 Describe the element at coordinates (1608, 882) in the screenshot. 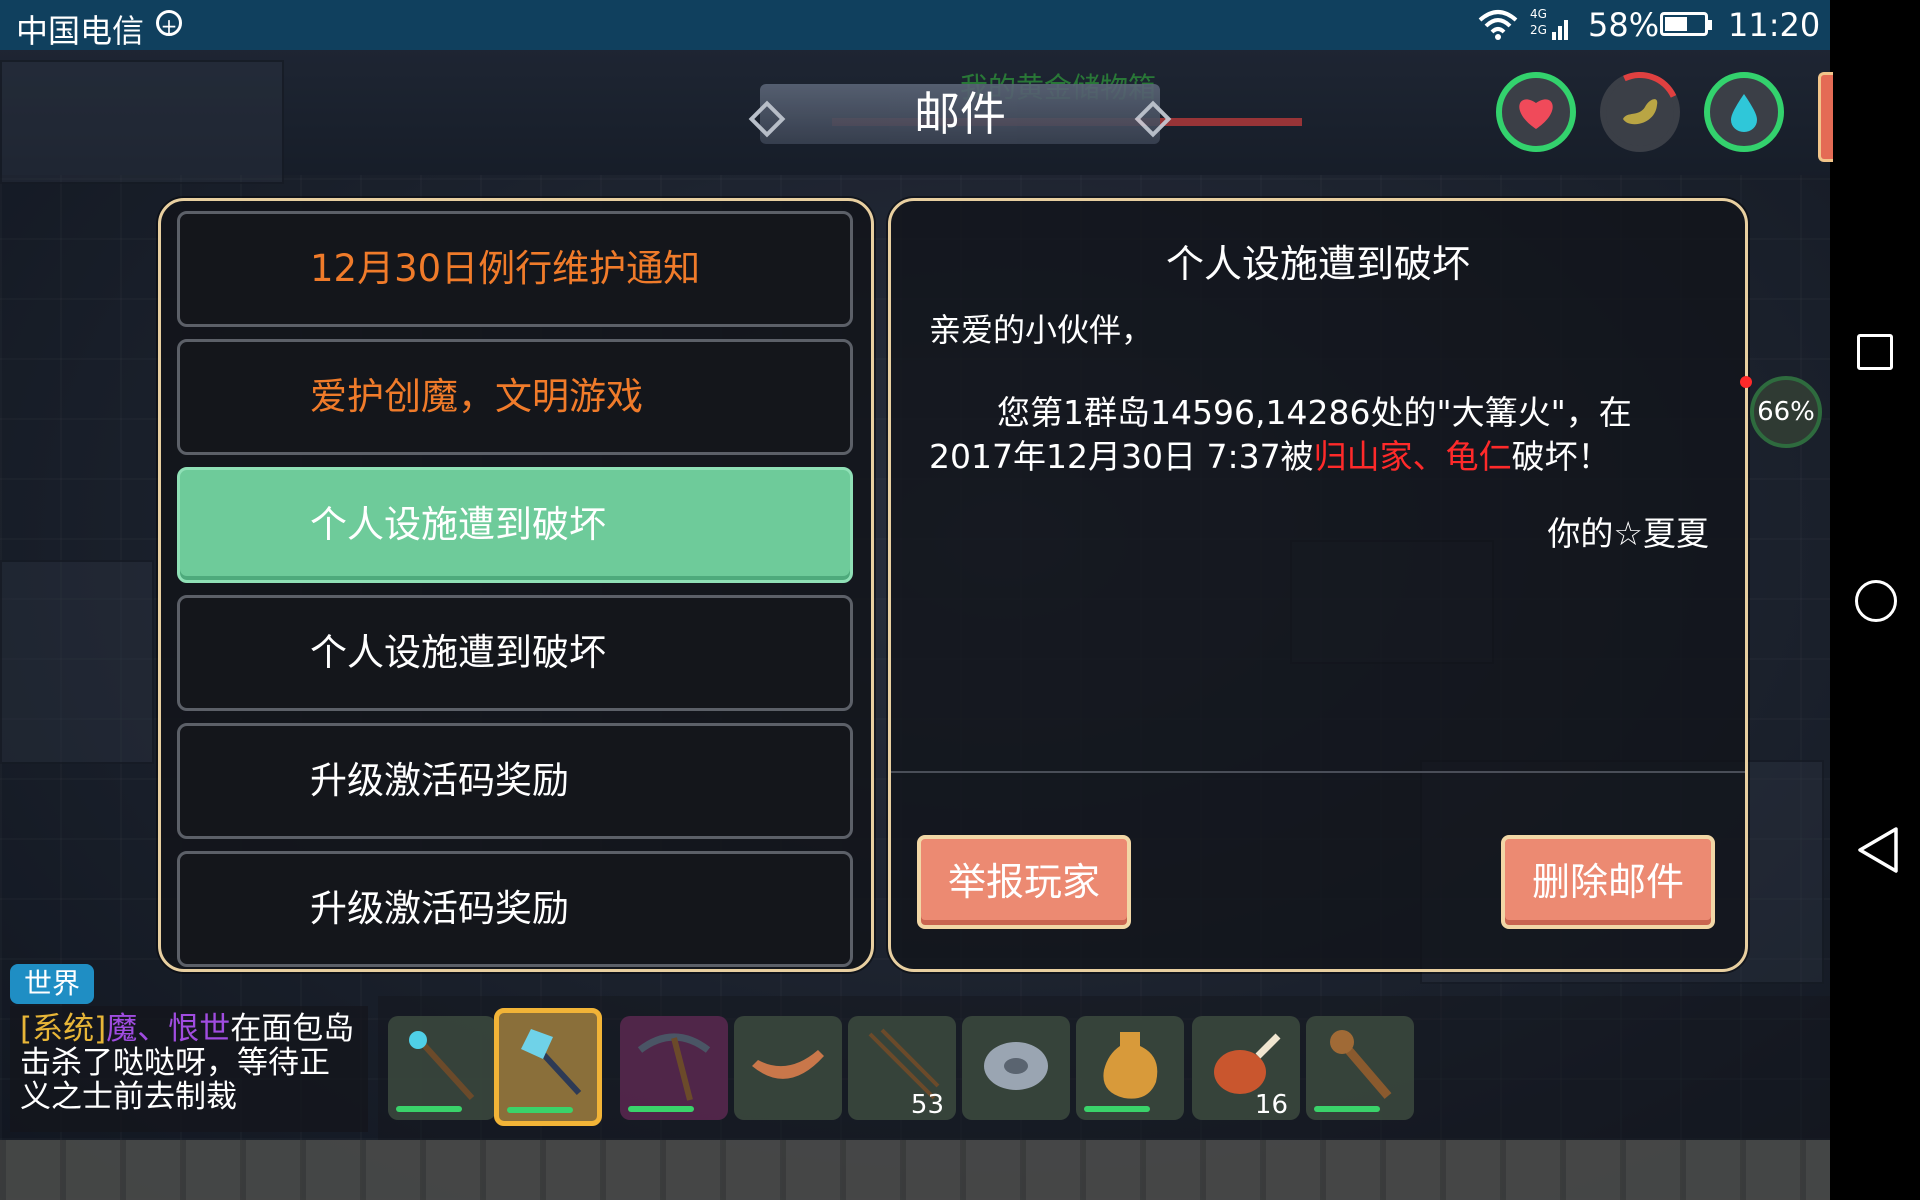

I see `delete-mail-button: 删除邮件` at that location.